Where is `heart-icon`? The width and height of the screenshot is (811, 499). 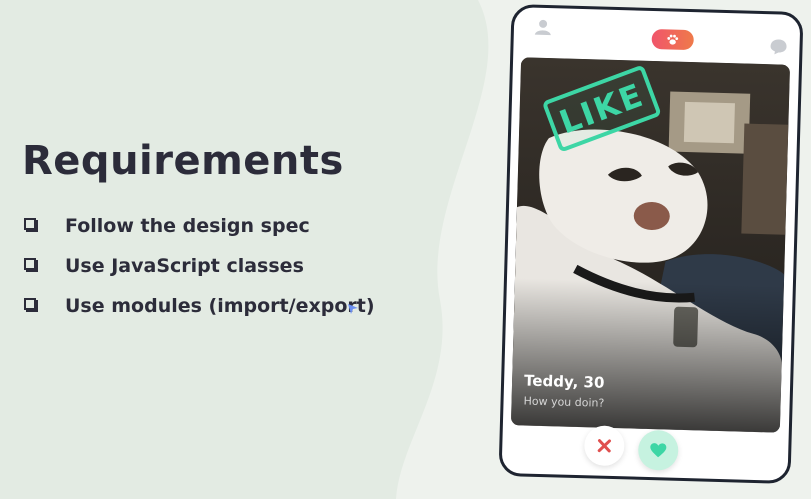
heart-icon is located at coordinates (658, 450).